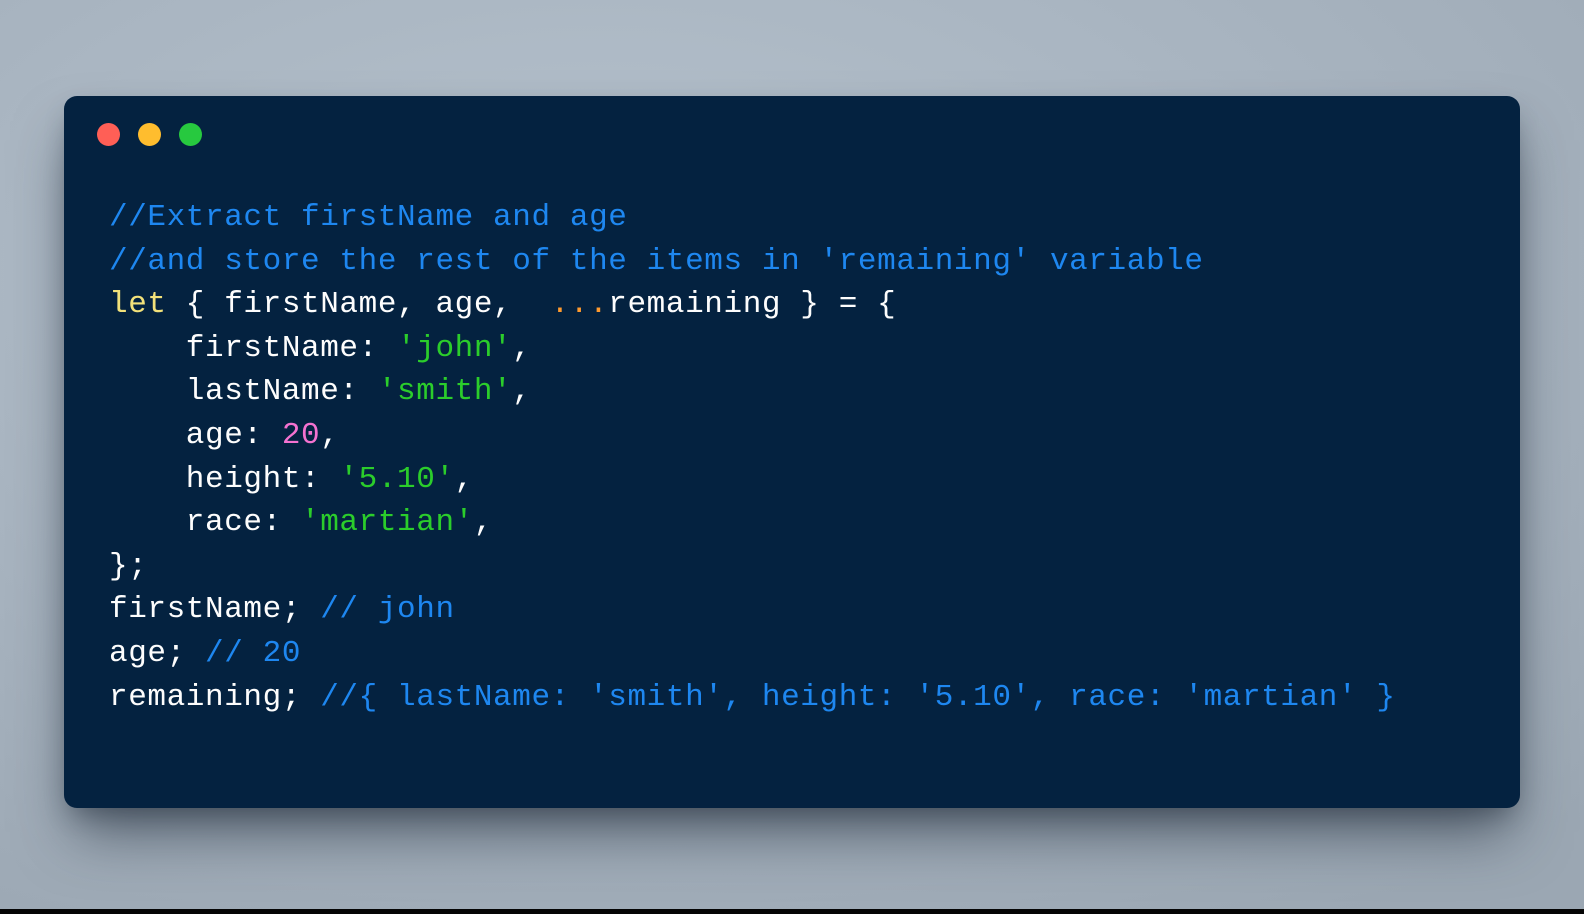 The height and width of the screenshot is (914, 1584). I want to click on code-token-plain: firstName:, so click(253, 348).